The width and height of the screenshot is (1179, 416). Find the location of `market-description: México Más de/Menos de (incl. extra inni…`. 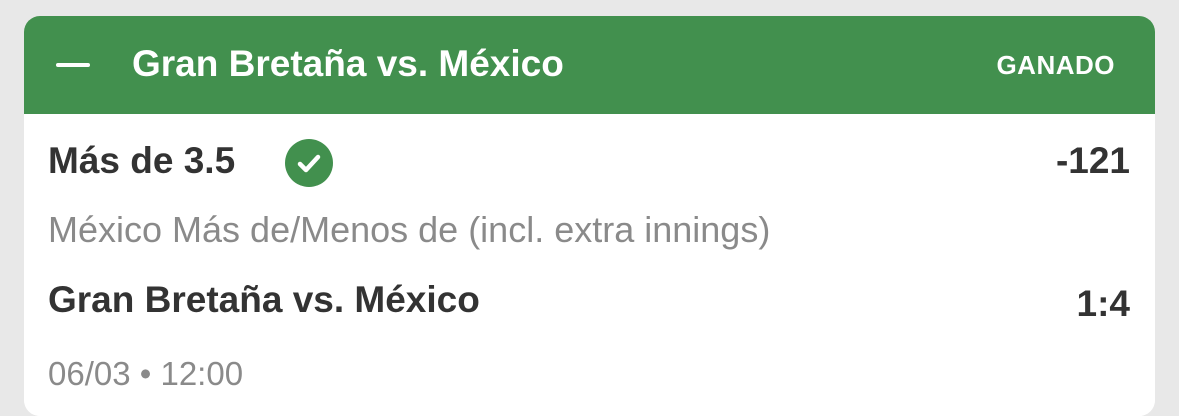

market-description: México Más de/Menos de (incl. extra inni… is located at coordinates (409, 229).